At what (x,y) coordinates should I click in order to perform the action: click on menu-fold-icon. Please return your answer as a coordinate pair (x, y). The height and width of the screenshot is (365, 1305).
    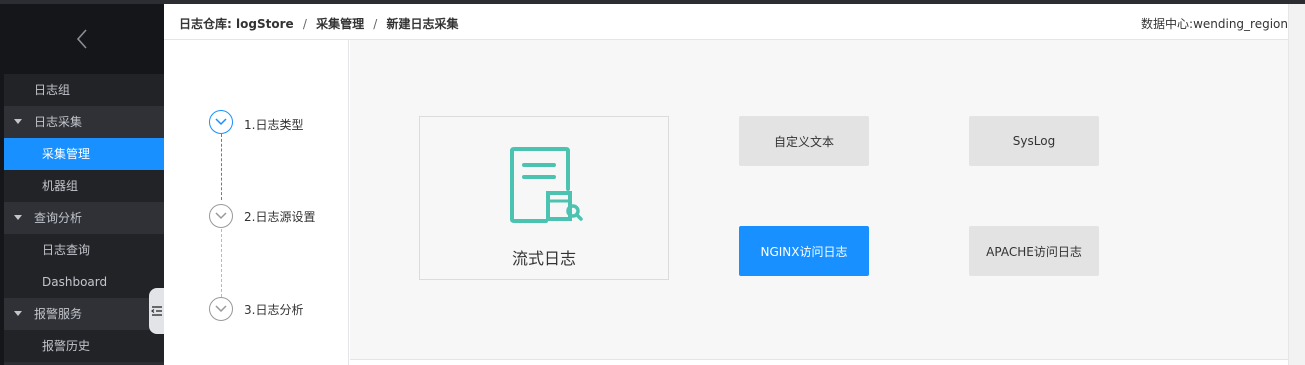
    Looking at the image, I should click on (156, 311).